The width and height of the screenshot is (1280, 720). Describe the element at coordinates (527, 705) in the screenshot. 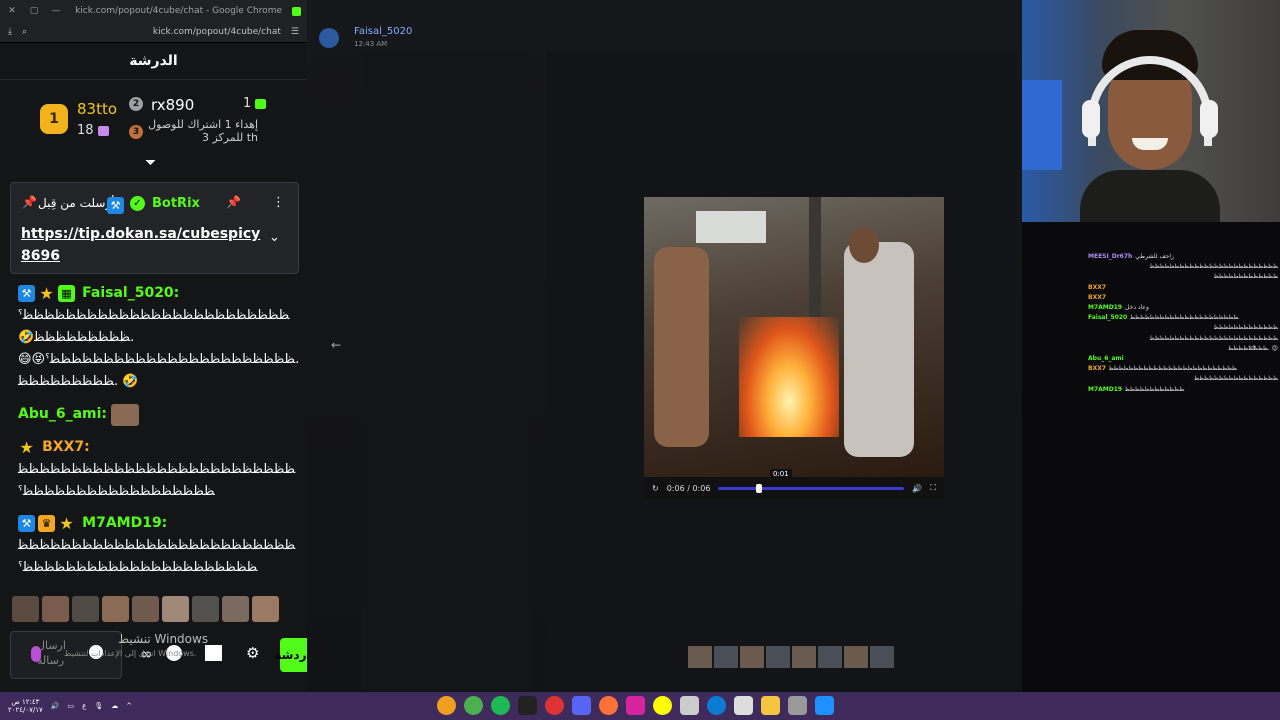

I see `capcut-icon` at that location.